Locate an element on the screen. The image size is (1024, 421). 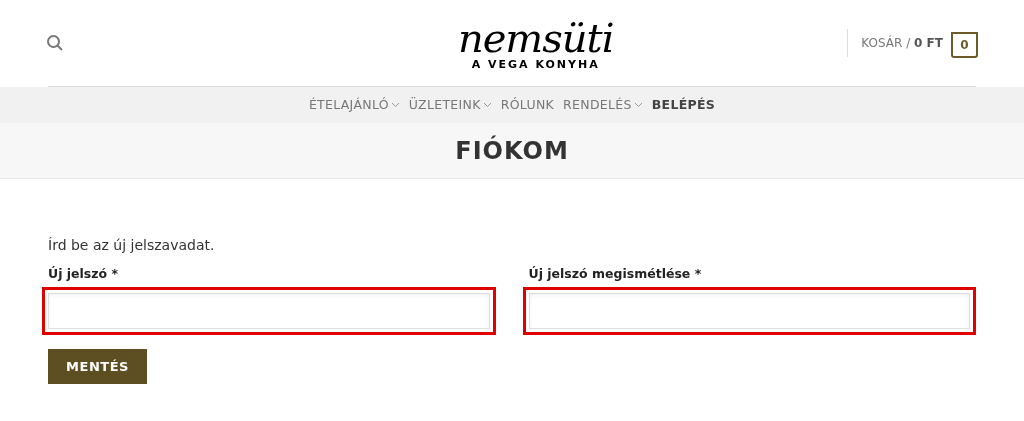
nav-link: ÜZLETEINK is located at coordinates (450, 105).